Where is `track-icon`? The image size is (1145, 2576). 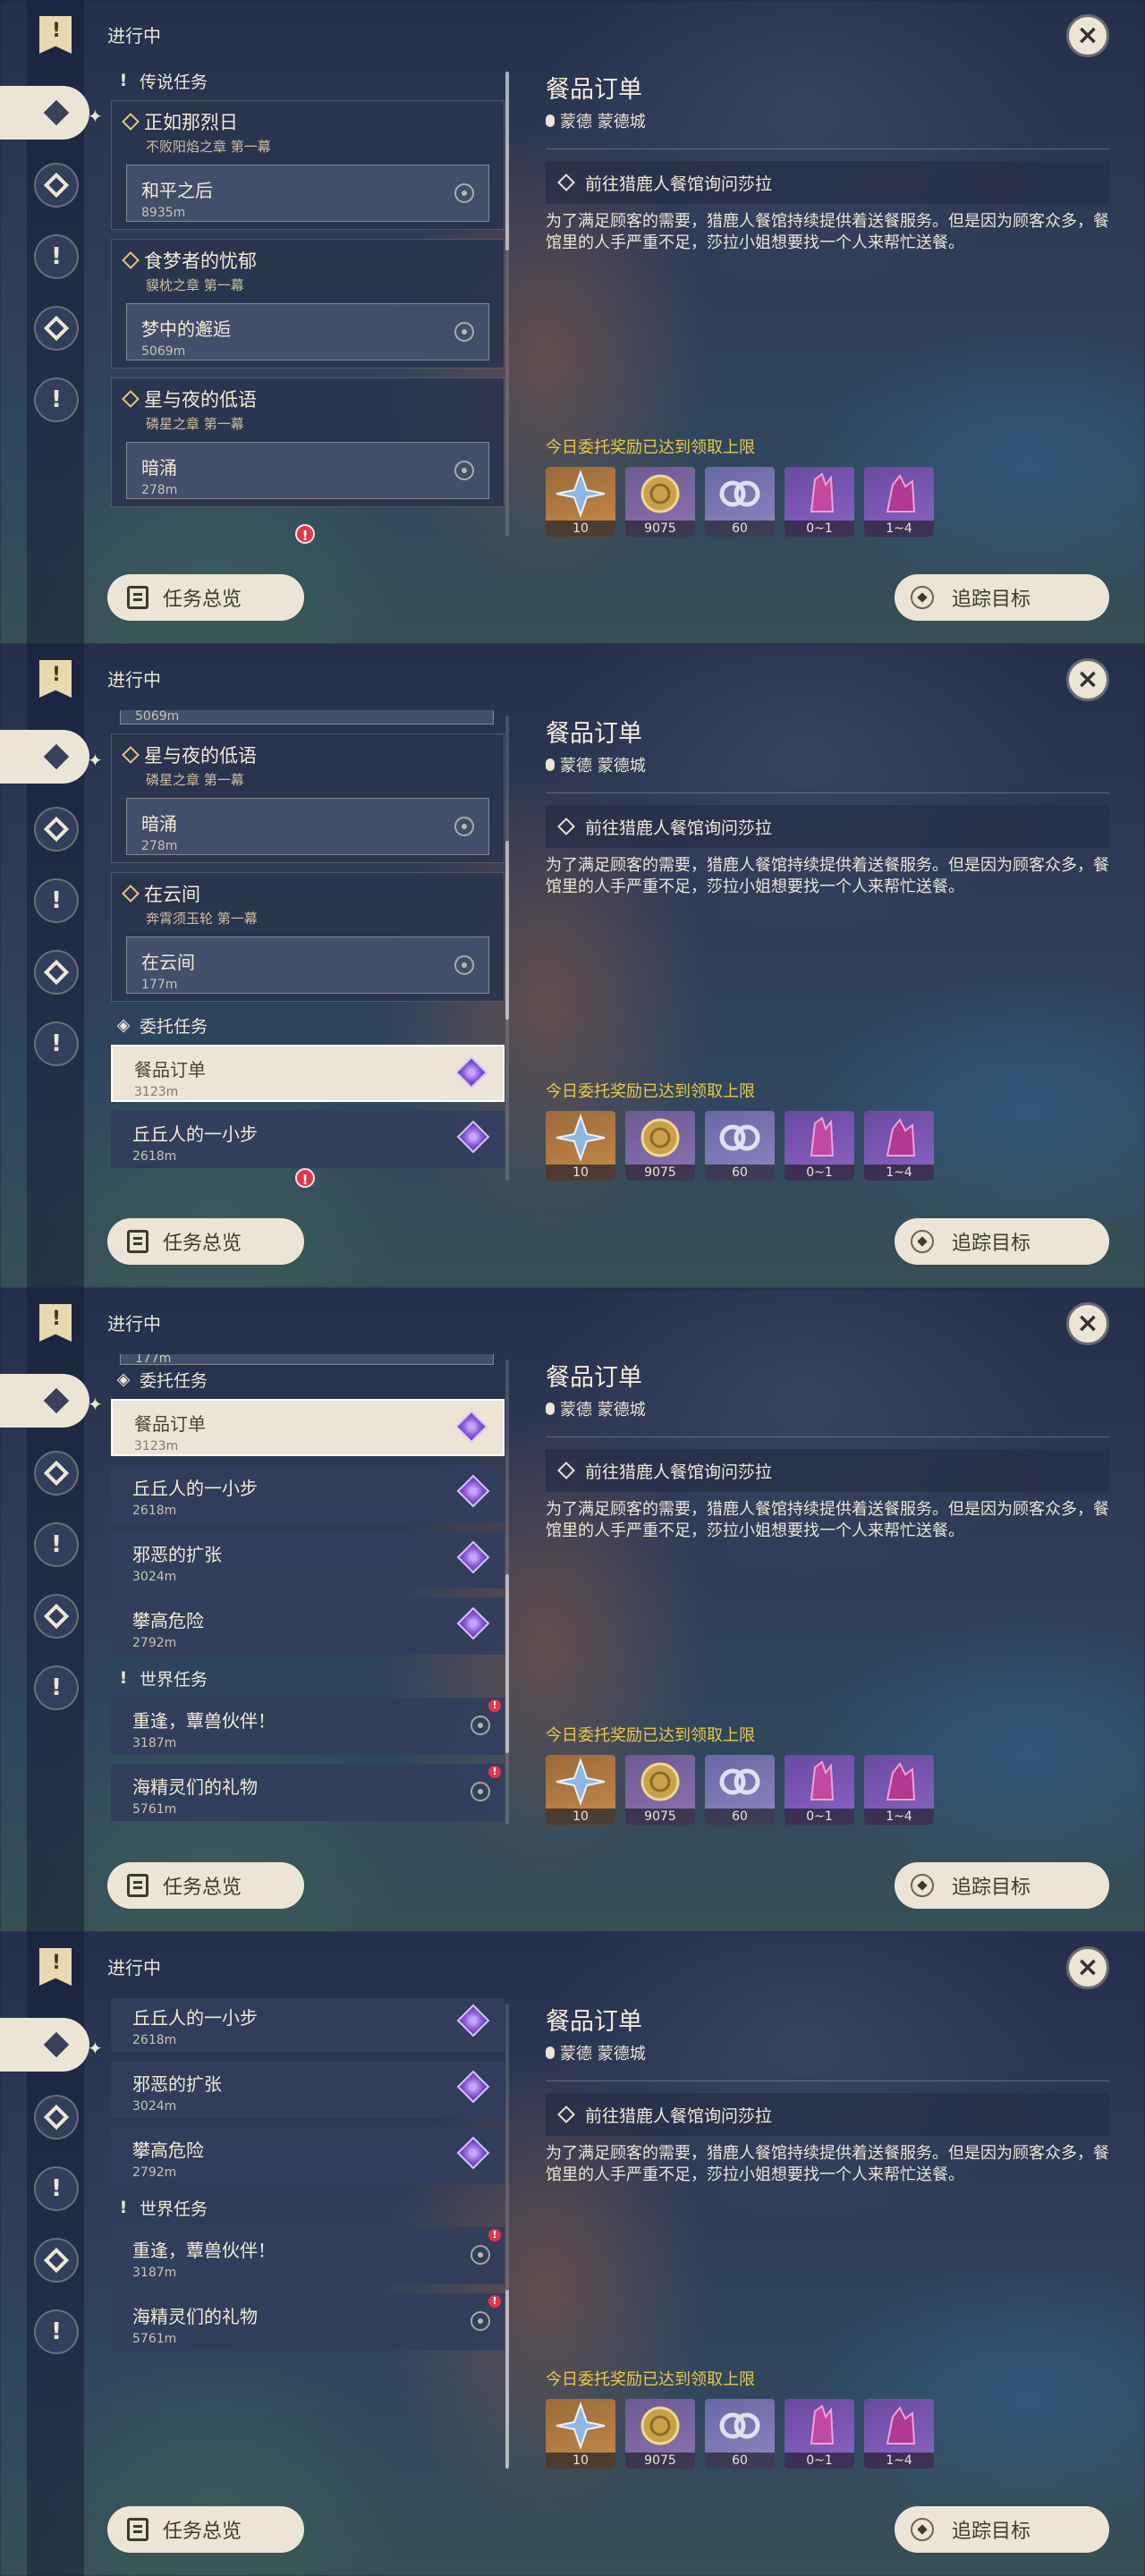
track-icon is located at coordinates (922, 1241).